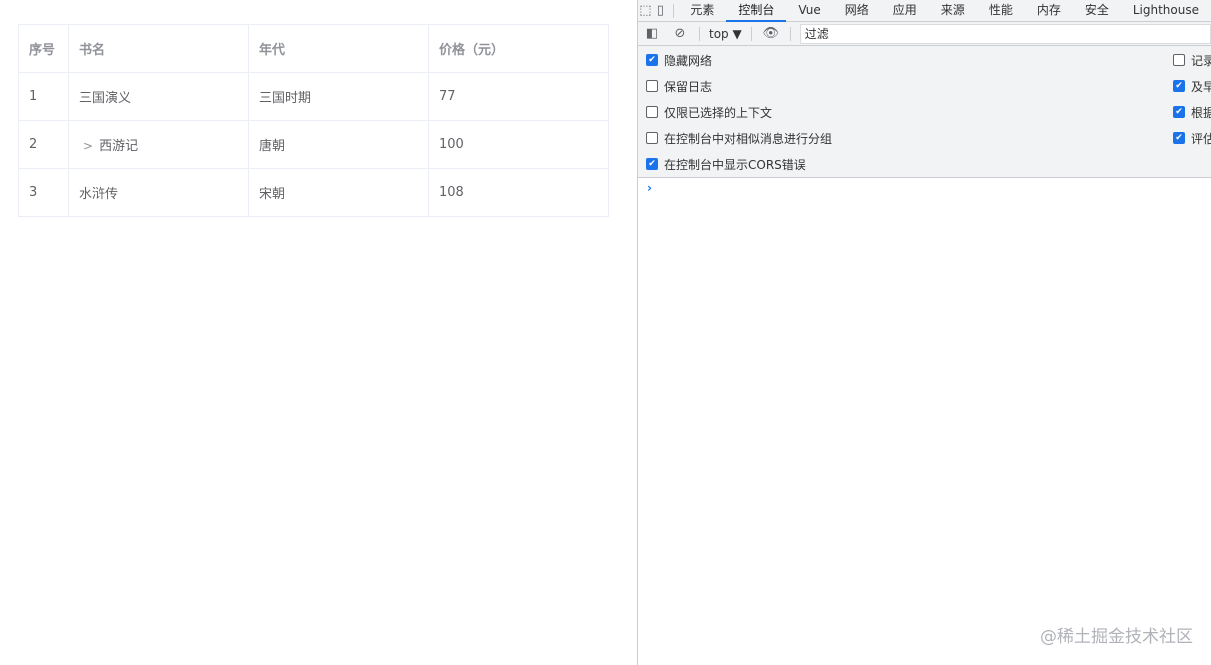 This screenshot has height=665, width=1211. Describe the element at coordinates (1001, 11) in the screenshot. I see `tab-performance: 性能` at that location.